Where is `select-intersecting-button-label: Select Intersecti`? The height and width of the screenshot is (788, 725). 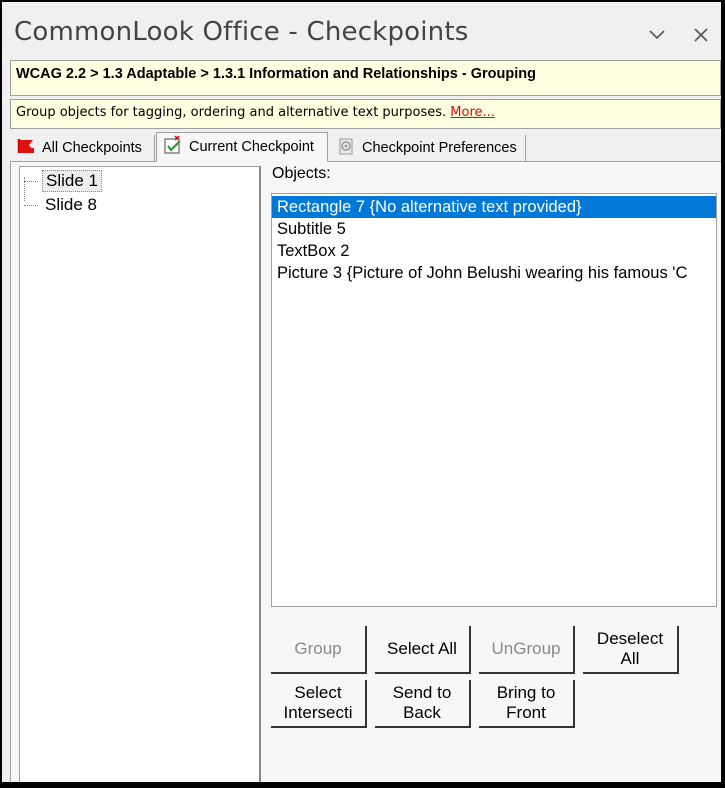
select-intersecting-button-label: Select Intersecti is located at coordinates (318, 702).